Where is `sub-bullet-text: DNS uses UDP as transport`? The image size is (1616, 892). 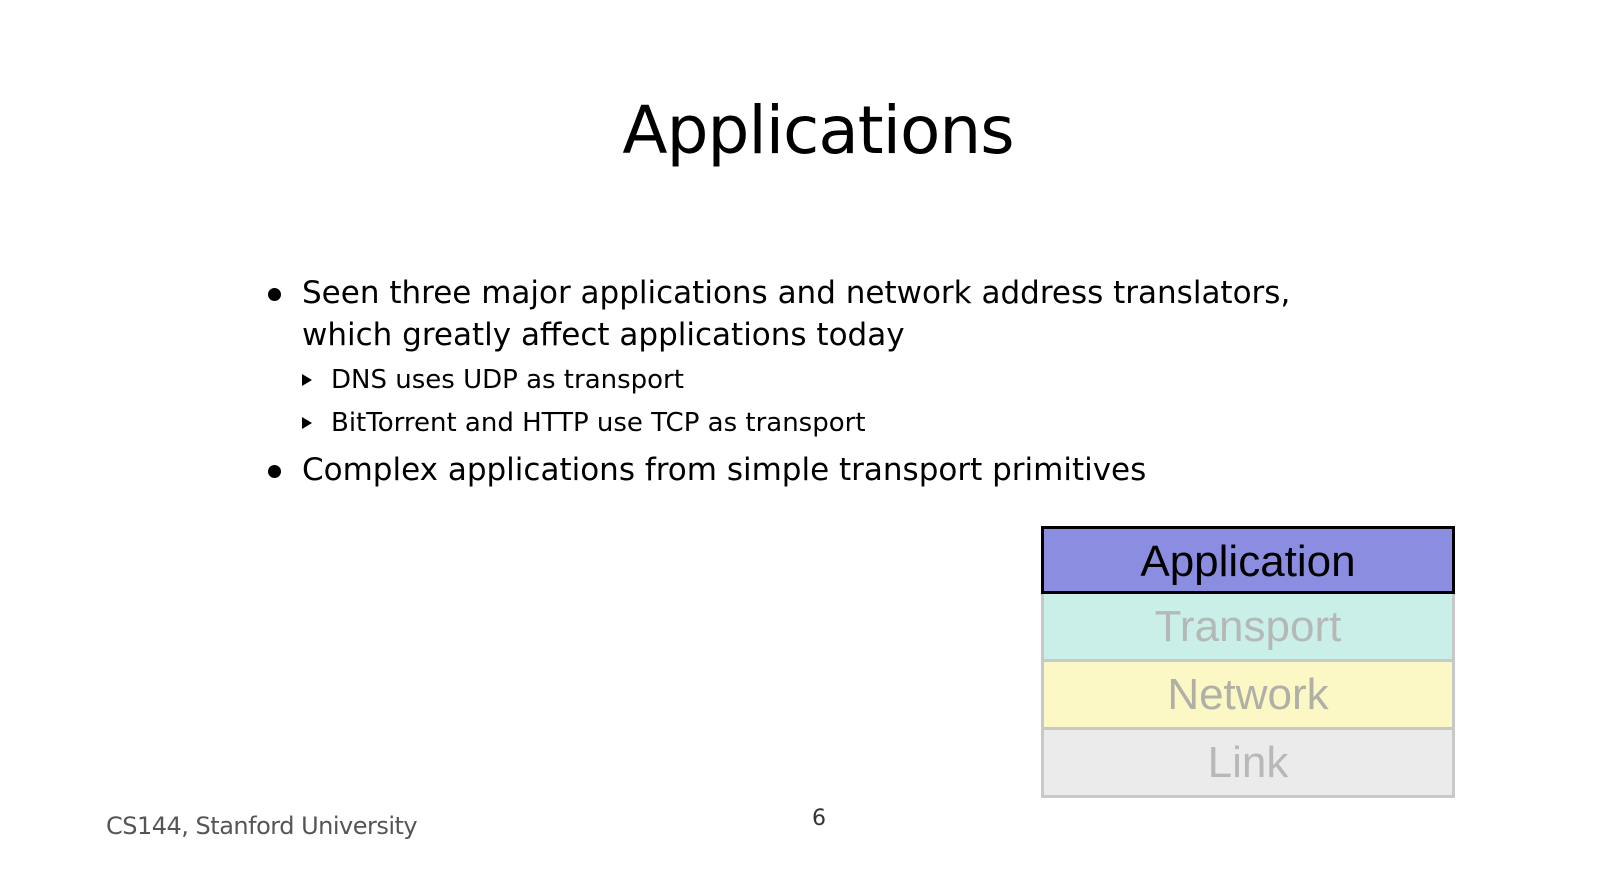
sub-bullet-text: DNS uses UDP as transport is located at coordinates (507, 380).